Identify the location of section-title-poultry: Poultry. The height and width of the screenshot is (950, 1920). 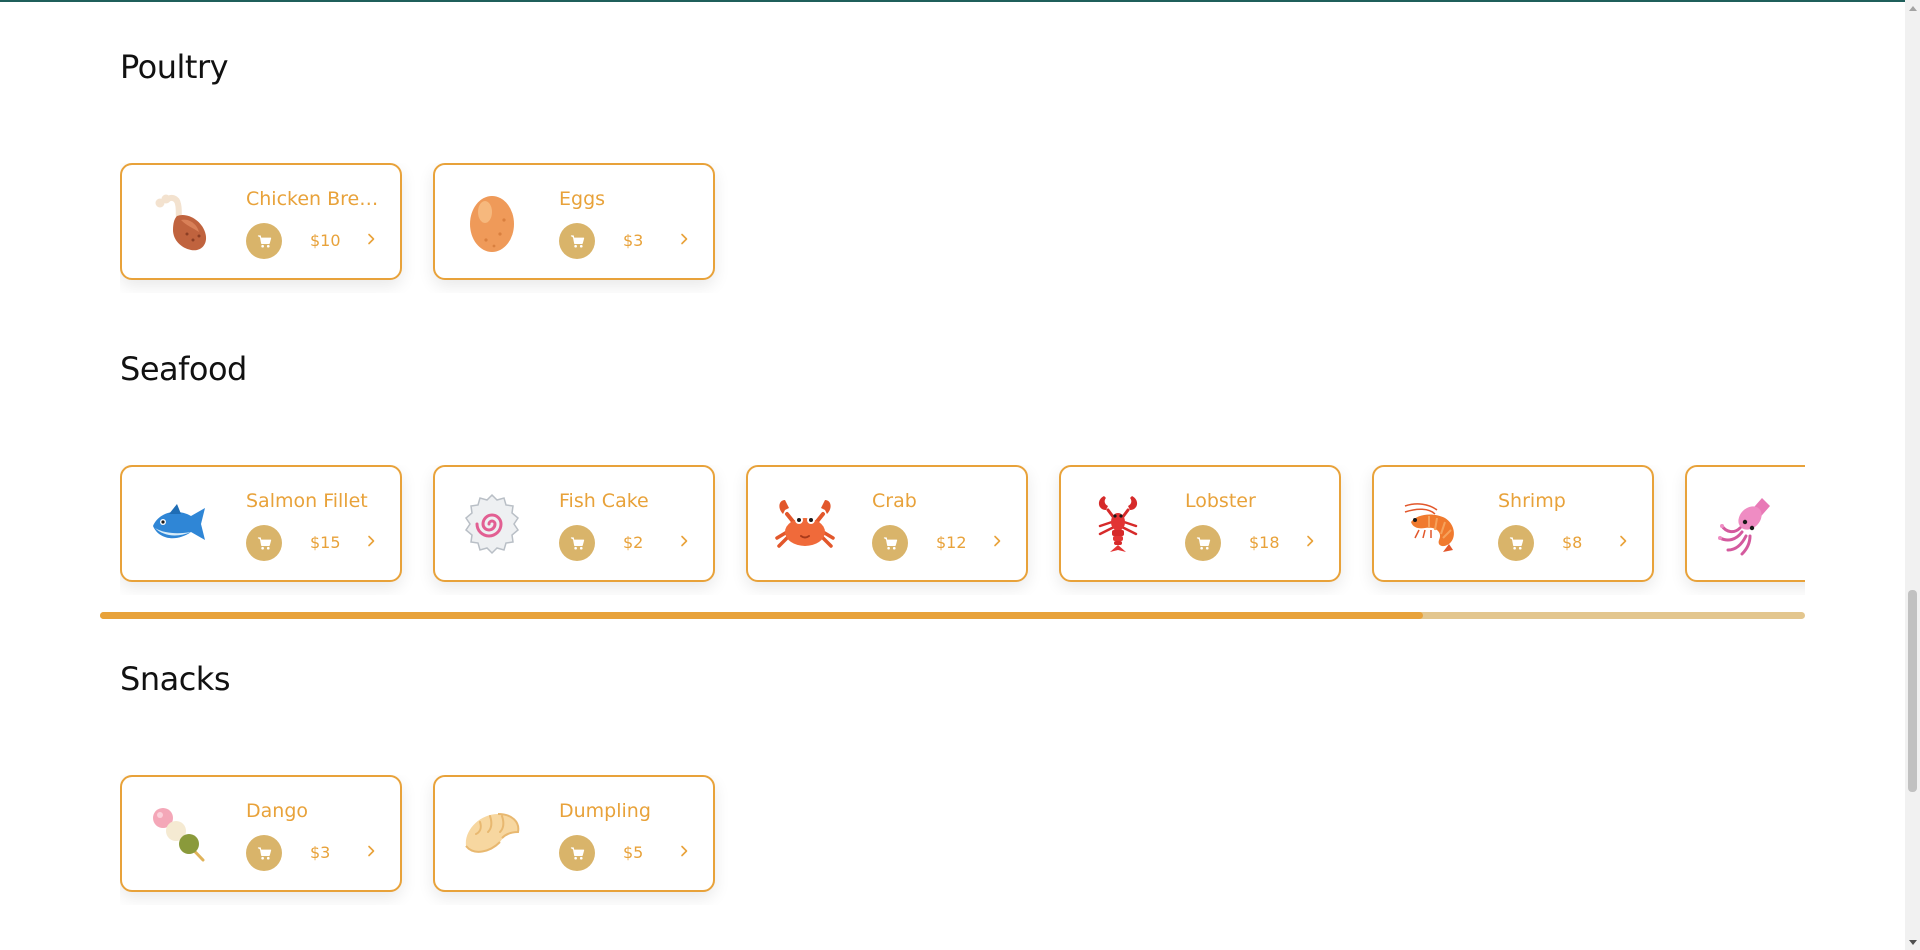
(174, 67).